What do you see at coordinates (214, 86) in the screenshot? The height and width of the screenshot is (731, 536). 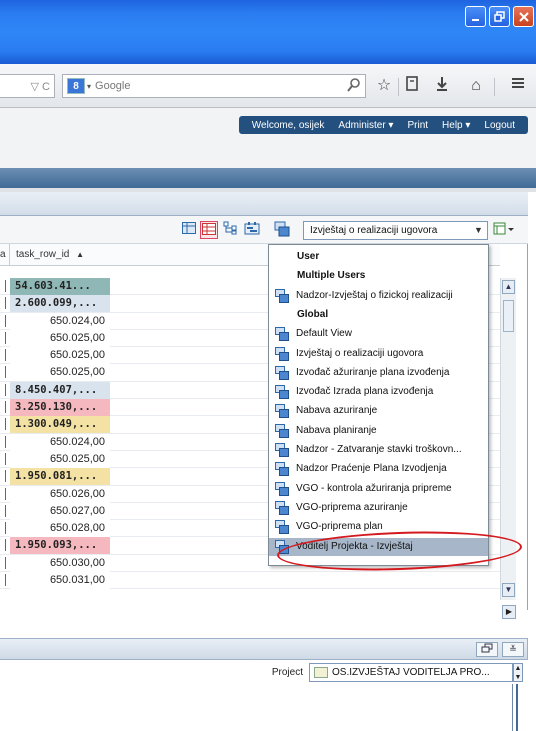 I see `search-bar: 8 ▾ Google` at bounding box center [214, 86].